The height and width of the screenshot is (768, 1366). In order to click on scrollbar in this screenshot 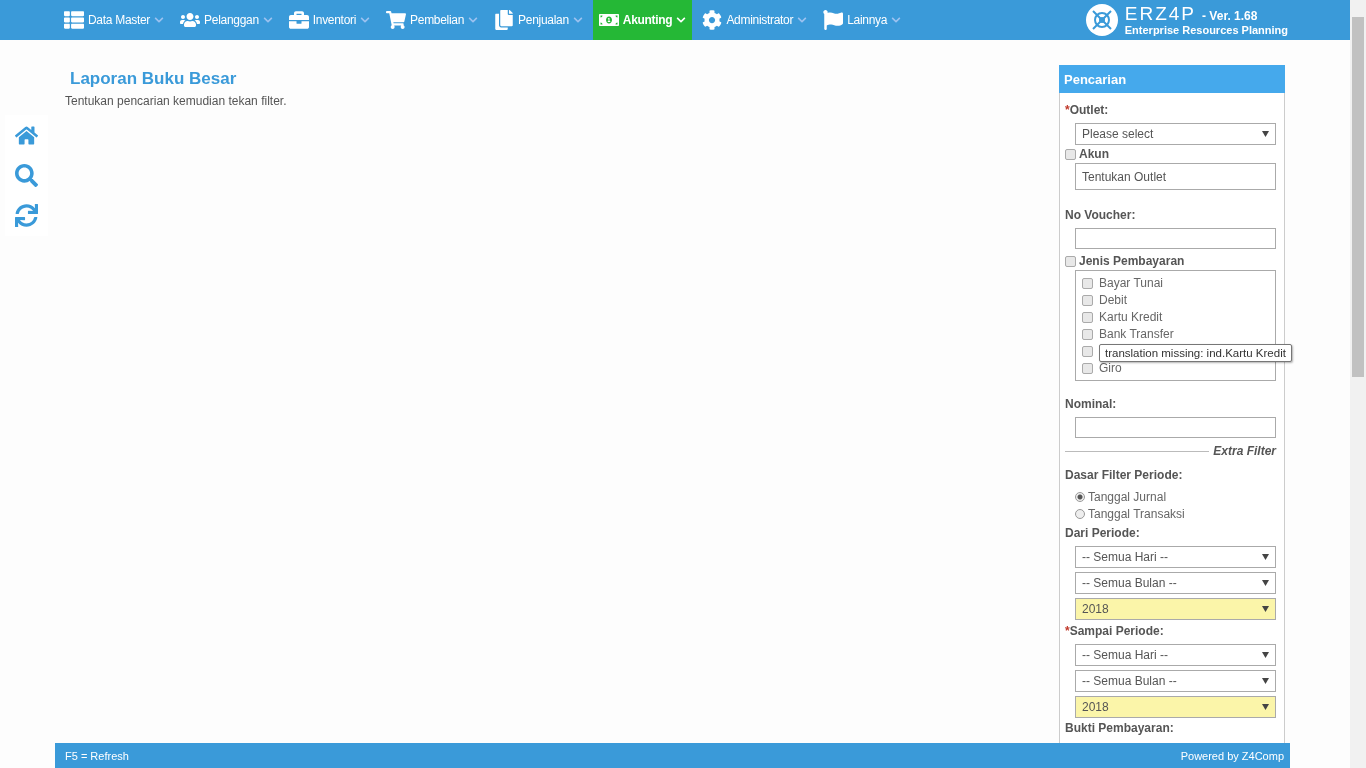, I will do `click(1358, 384)`.